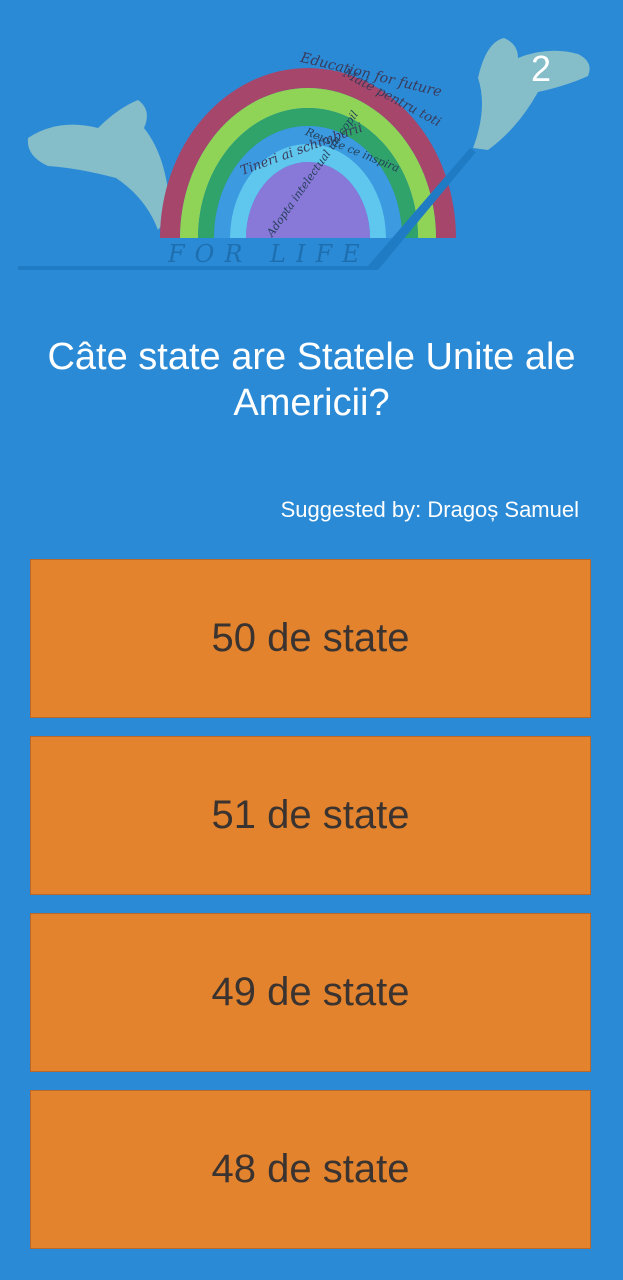 The image size is (623, 1280). I want to click on answer-option-3: 49 de state, so click(310, 992).